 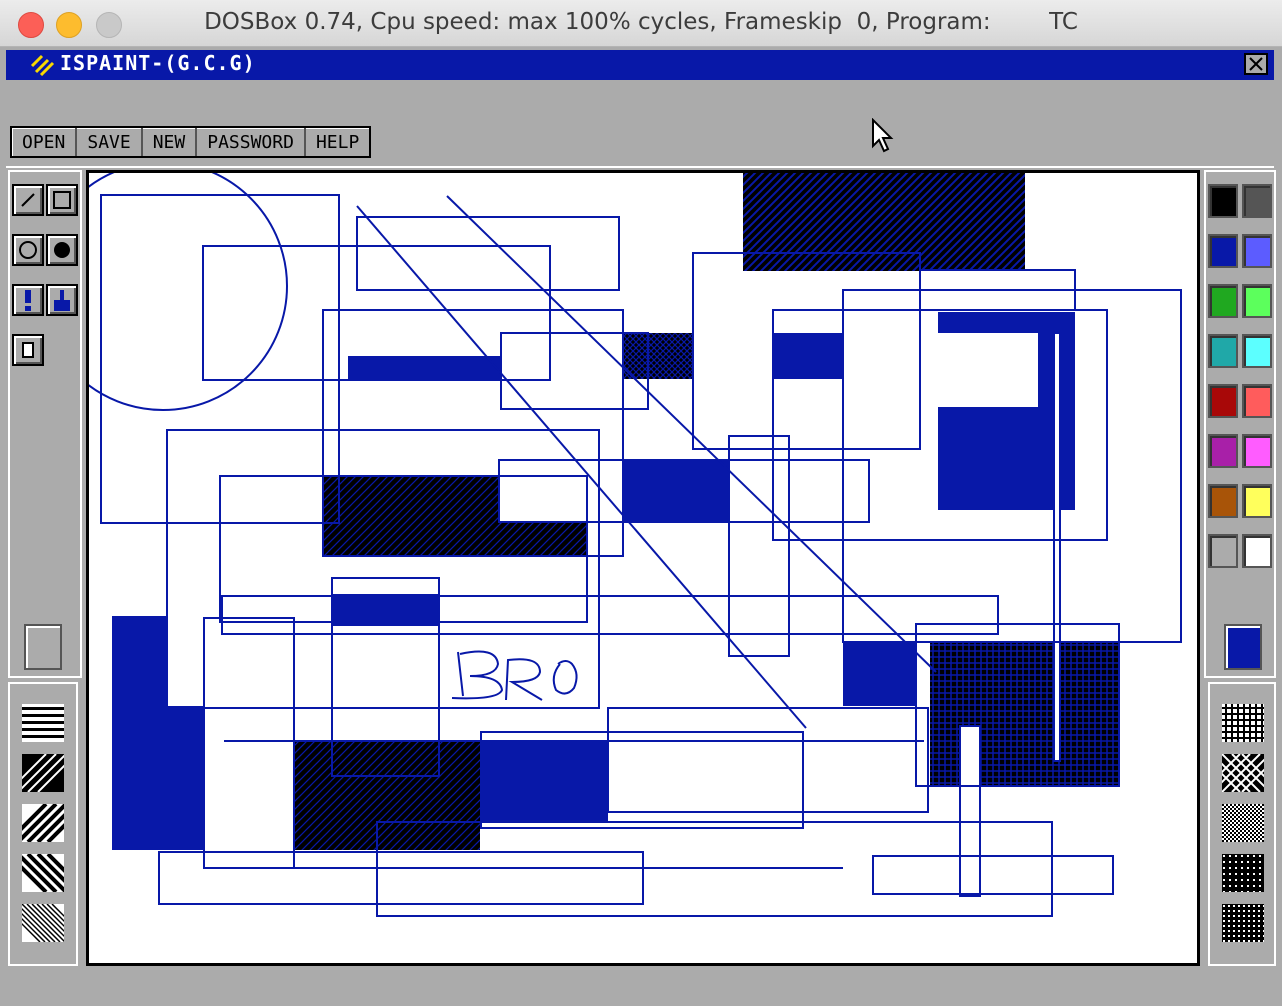 I want to click on color-swatch-cyan, so click(x=1223, y=351).